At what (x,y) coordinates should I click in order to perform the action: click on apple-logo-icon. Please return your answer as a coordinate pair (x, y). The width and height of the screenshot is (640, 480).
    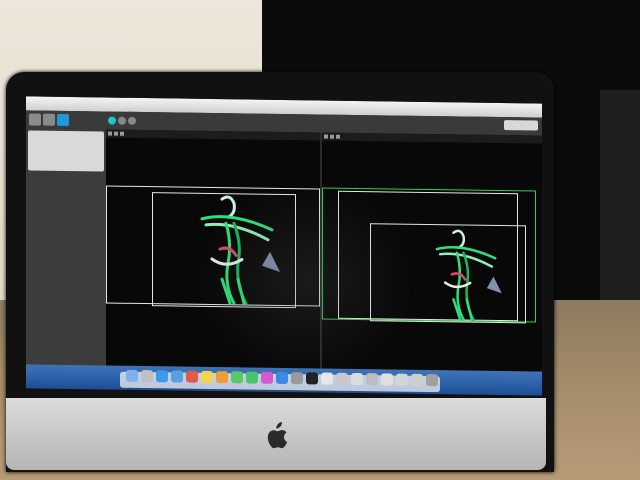
    Looking at the image, I should click on (276, 436).